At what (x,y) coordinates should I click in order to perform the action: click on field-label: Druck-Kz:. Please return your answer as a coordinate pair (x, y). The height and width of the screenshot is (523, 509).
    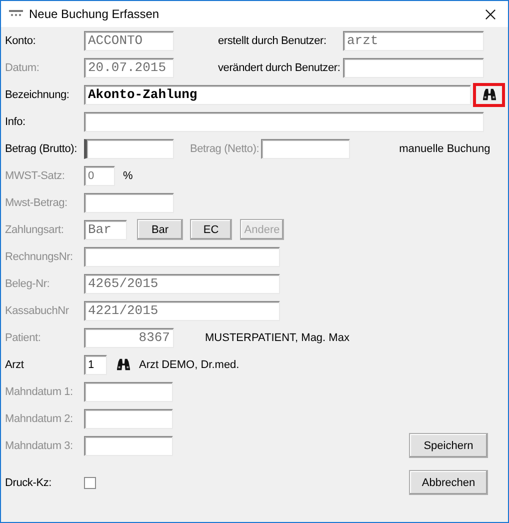
    Looking at the image, I should click on (28, 482).